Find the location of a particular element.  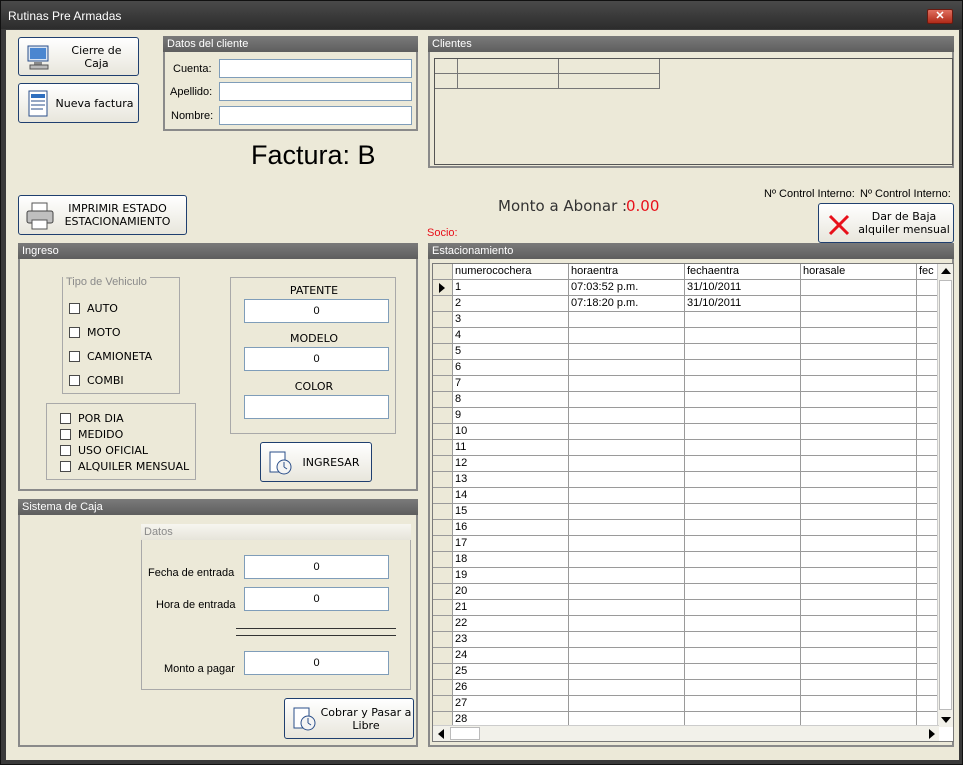

horizontal-scrollbar is located at coordinates (686, 733).